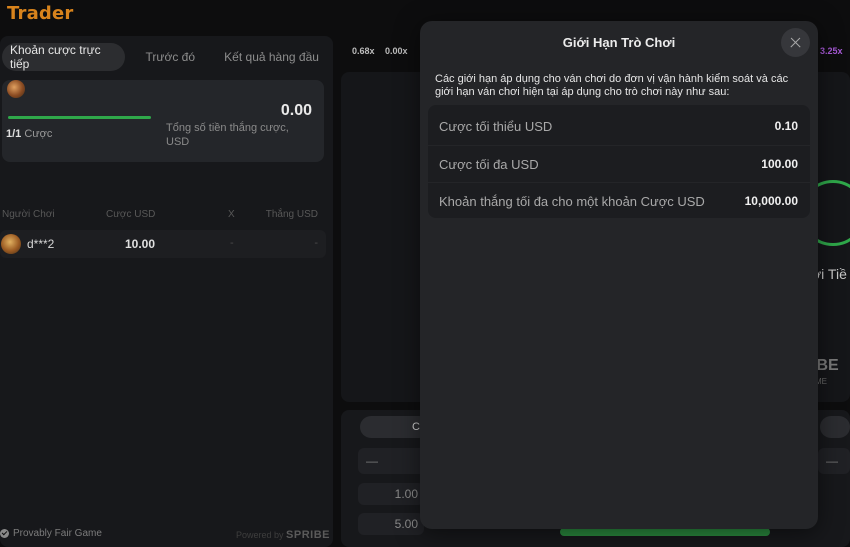 Image resolution: width=850 pixels, height=547 pixels. What do you see at coordinates (231, 214) in the screenshot?
I see `header-multiplier: X` at bounding box center [231, 214].